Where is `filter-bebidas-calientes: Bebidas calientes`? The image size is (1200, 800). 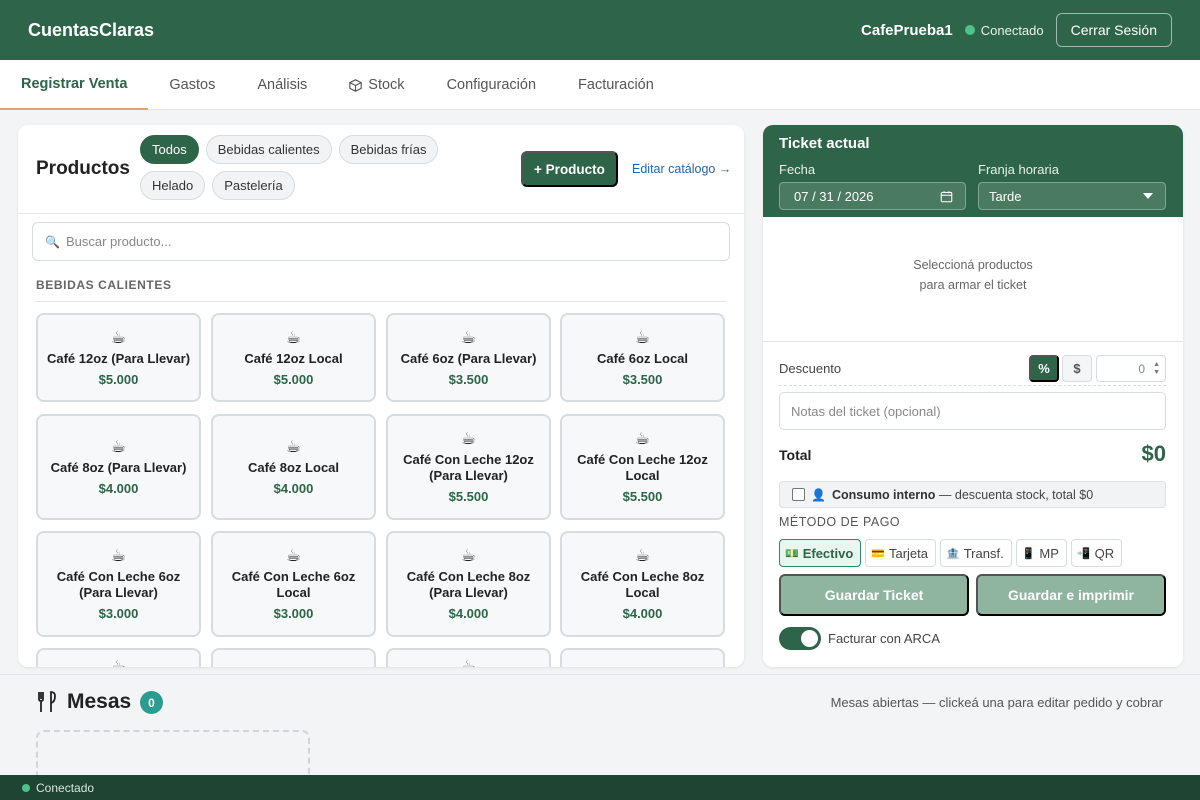 filter-bebidas-calientes: Bebidas calientes is located at coordinates (268, 149).